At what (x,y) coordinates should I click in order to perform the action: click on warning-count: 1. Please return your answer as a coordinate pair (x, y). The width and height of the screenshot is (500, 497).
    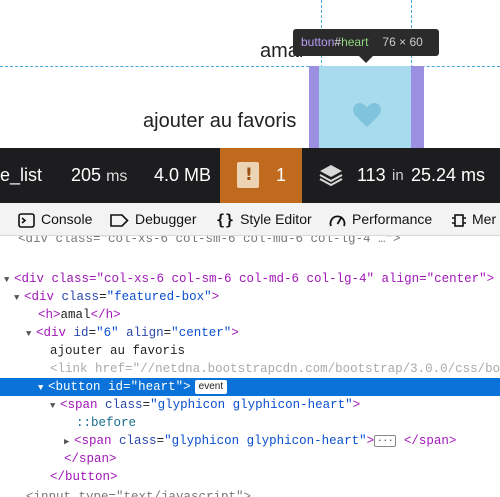
    Looking at the image, I should click on (281, 175).